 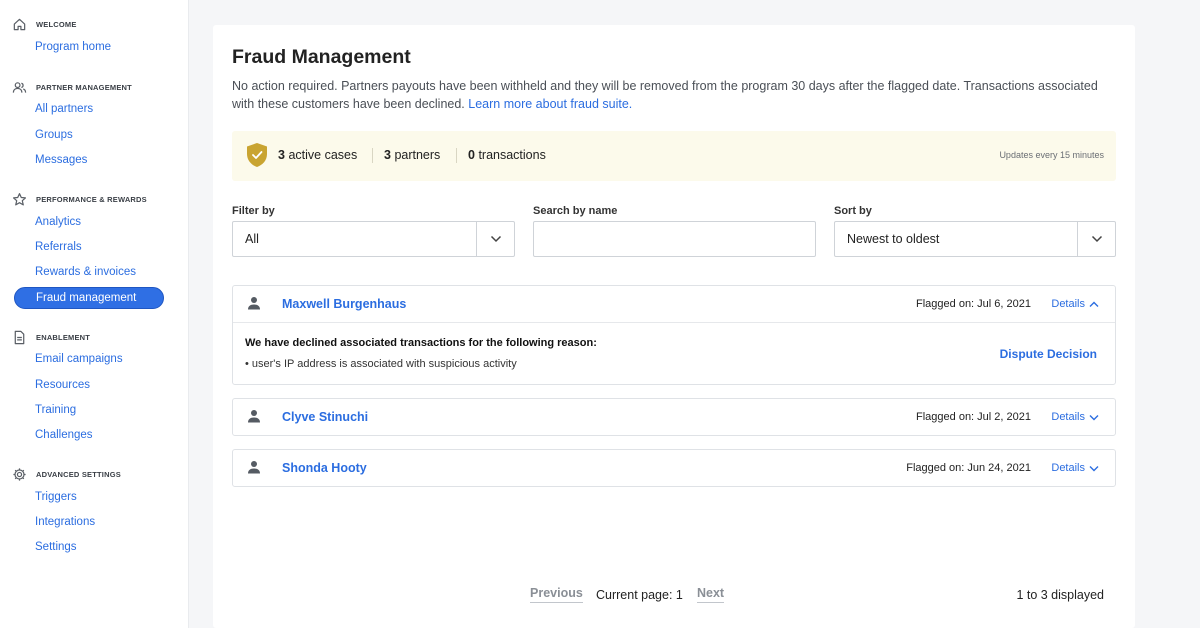 I want to click on partner-name-link: Maxwell Burgenhaus, so click(x=344, y=304).